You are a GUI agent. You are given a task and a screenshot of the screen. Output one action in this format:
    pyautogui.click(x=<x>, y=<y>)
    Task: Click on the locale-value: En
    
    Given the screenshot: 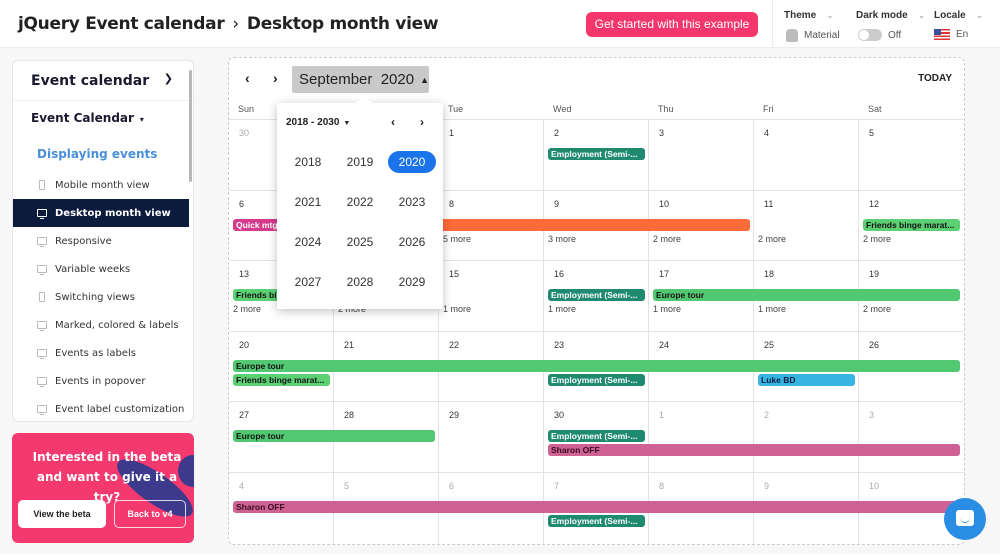 What is the action you would take?
    pyautogui.click(x=951, y=34)
    